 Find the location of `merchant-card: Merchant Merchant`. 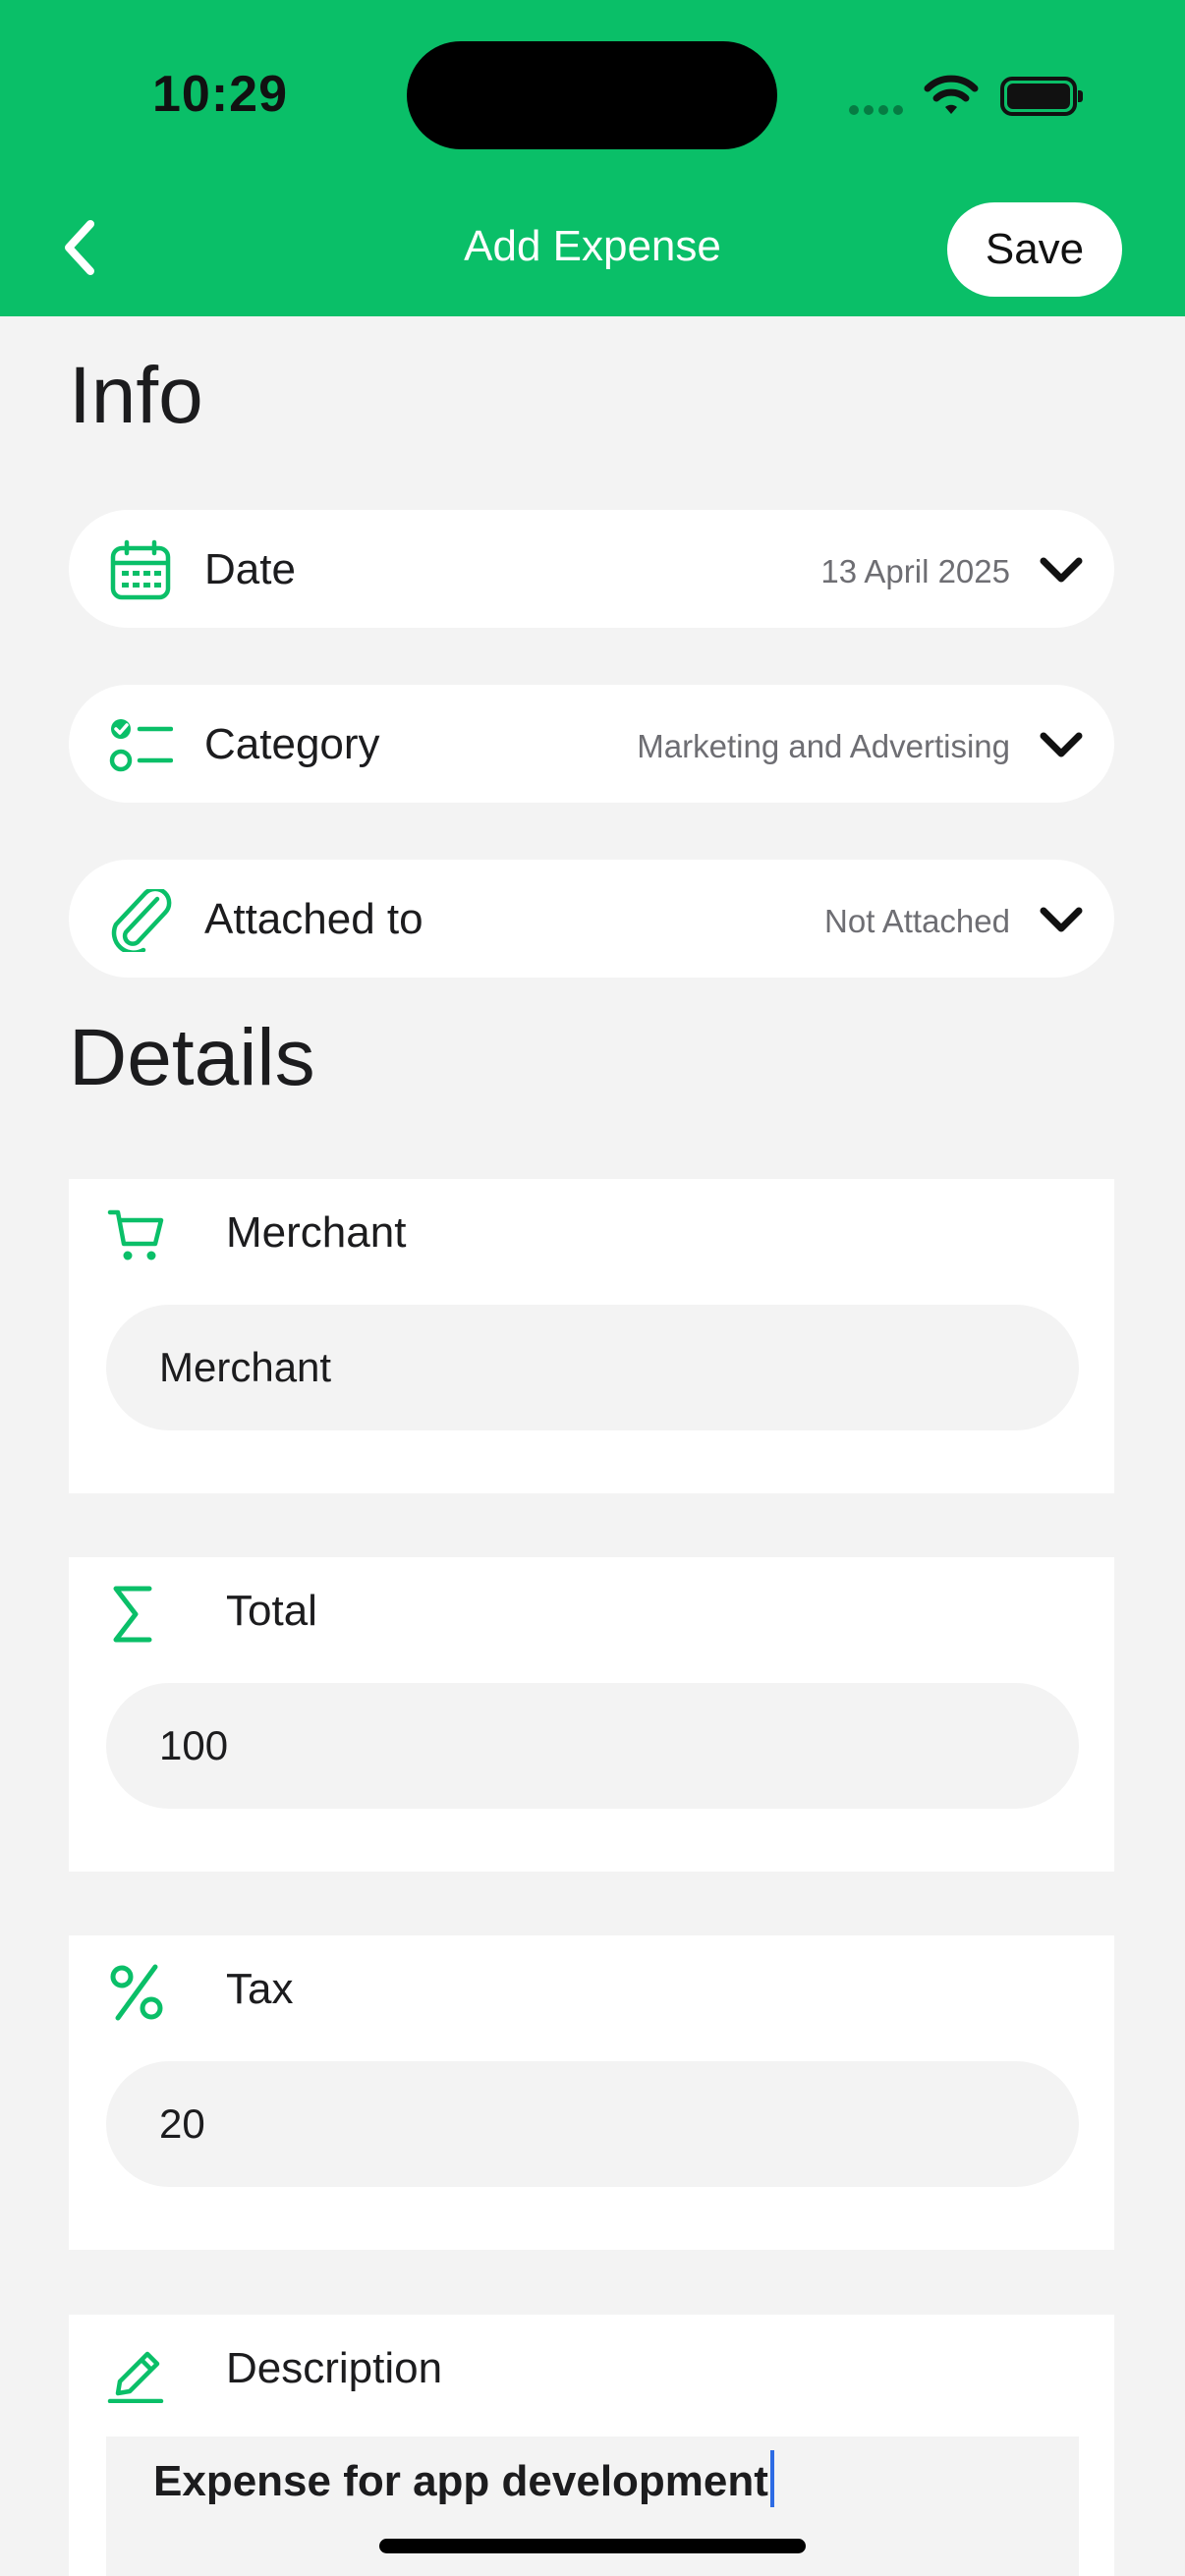

merchant-card: Merchant Merchant is located at coordinates (592, 1336).